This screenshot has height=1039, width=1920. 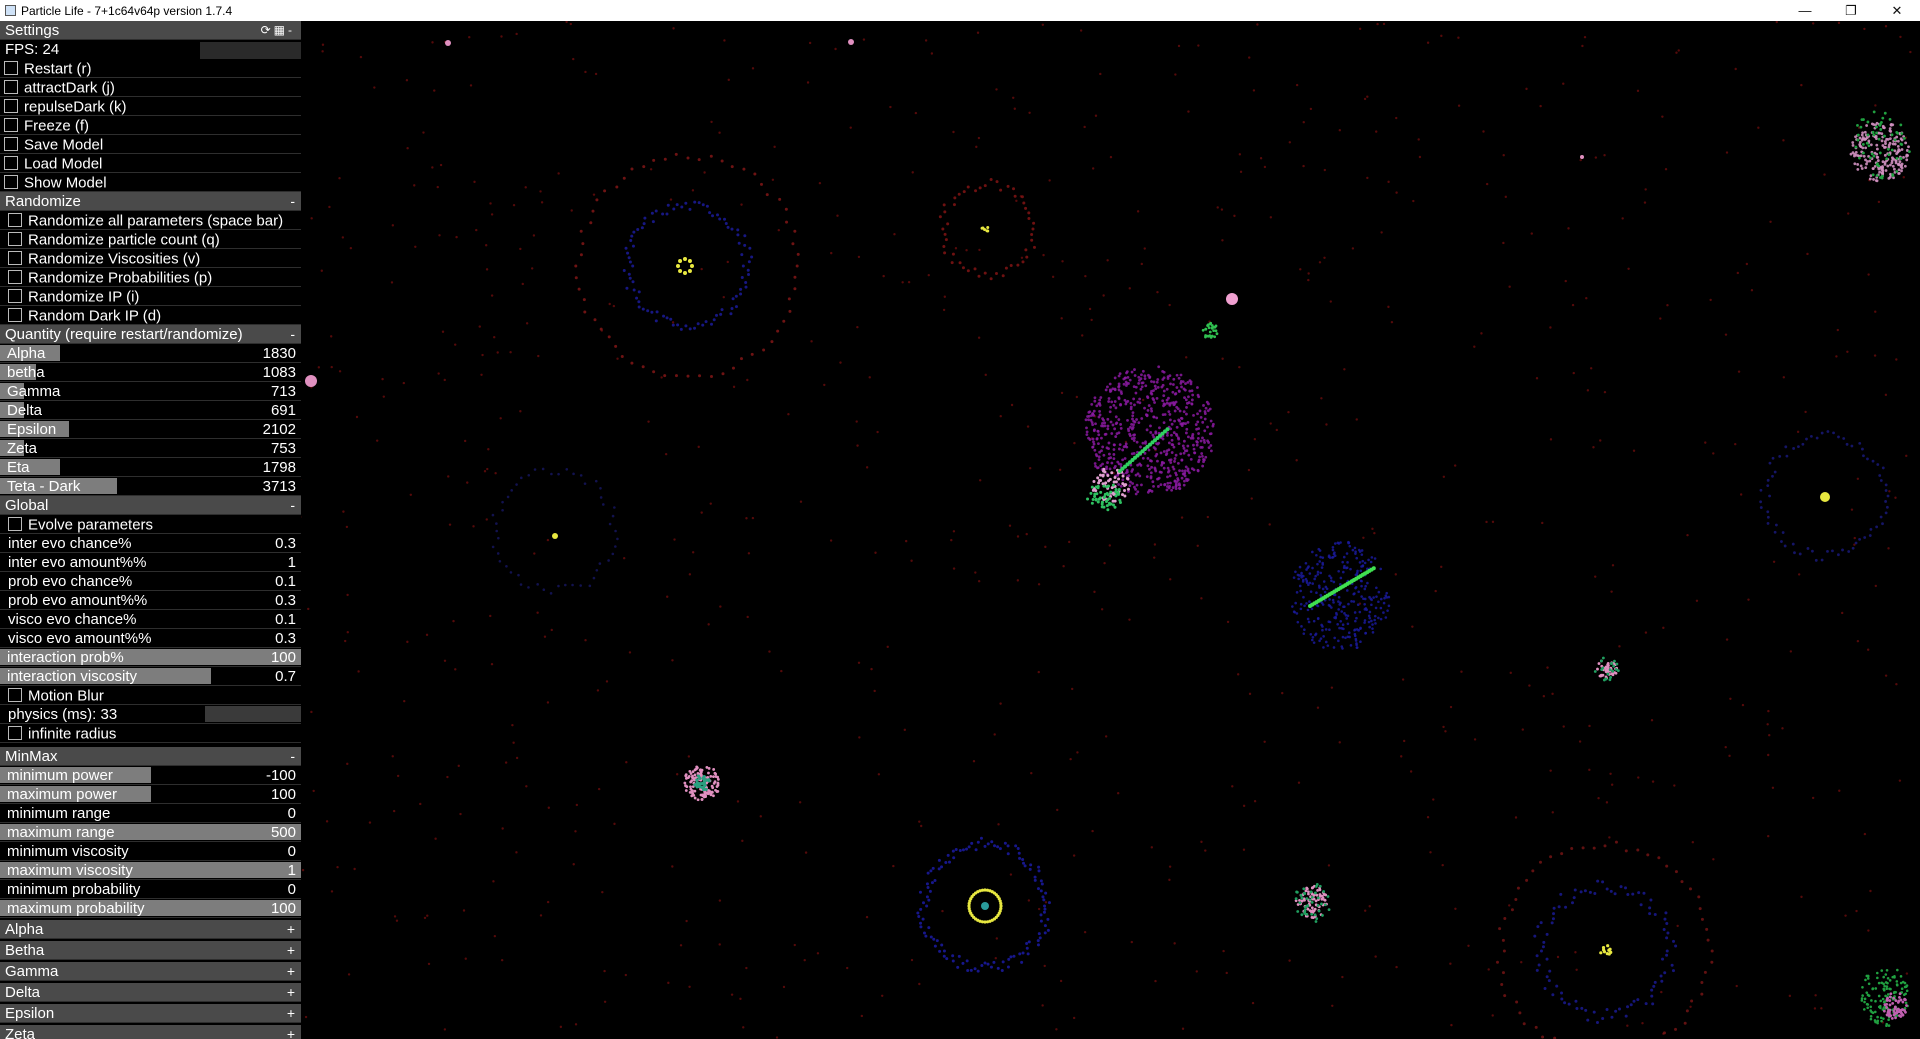 I want to click on slider-maximum-power: maximum power 100, so click(x=150, y=794).